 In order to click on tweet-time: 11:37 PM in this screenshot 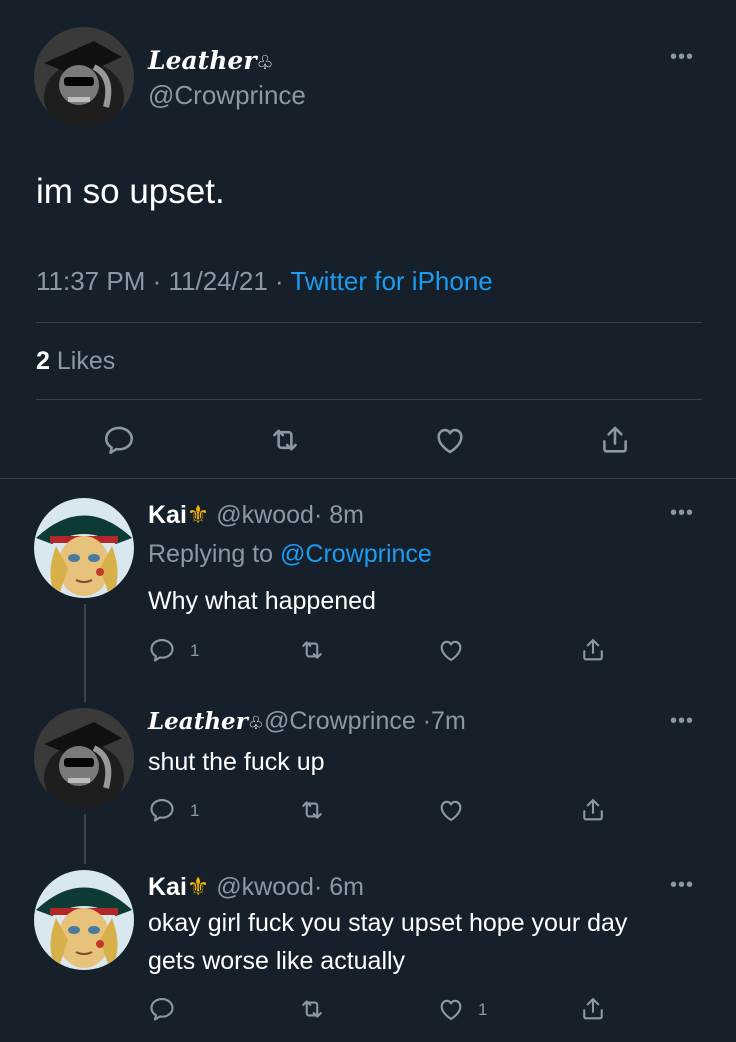, I will do `click(91, 281)`.